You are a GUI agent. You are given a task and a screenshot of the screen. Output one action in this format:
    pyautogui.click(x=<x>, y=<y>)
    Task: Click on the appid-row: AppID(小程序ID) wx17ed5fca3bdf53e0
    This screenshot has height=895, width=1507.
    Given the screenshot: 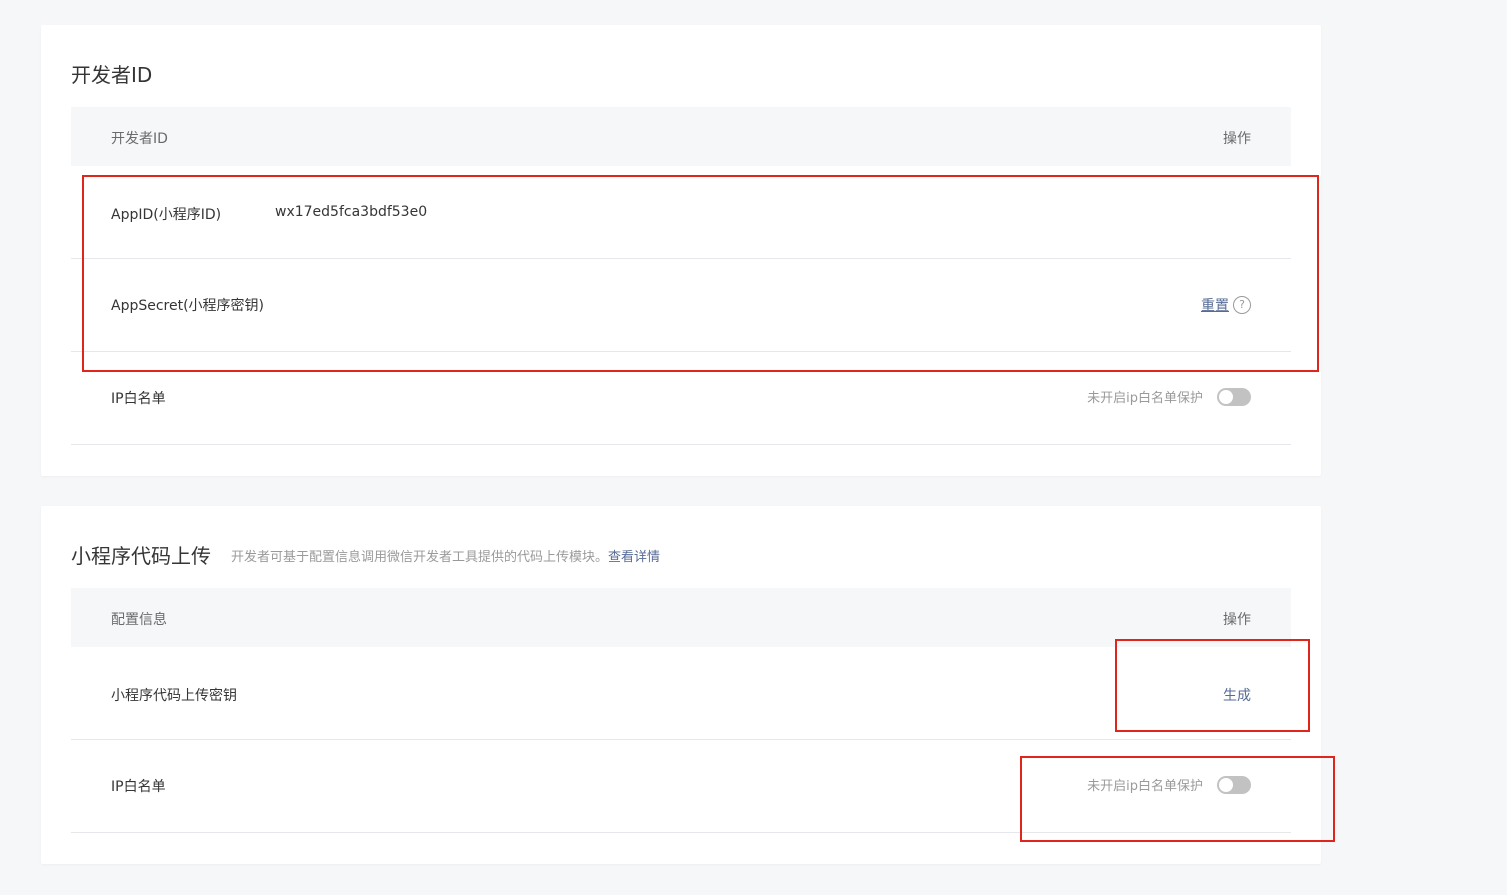 What is the action you would take?
    pyautogui.click(x=681, y=212)
    